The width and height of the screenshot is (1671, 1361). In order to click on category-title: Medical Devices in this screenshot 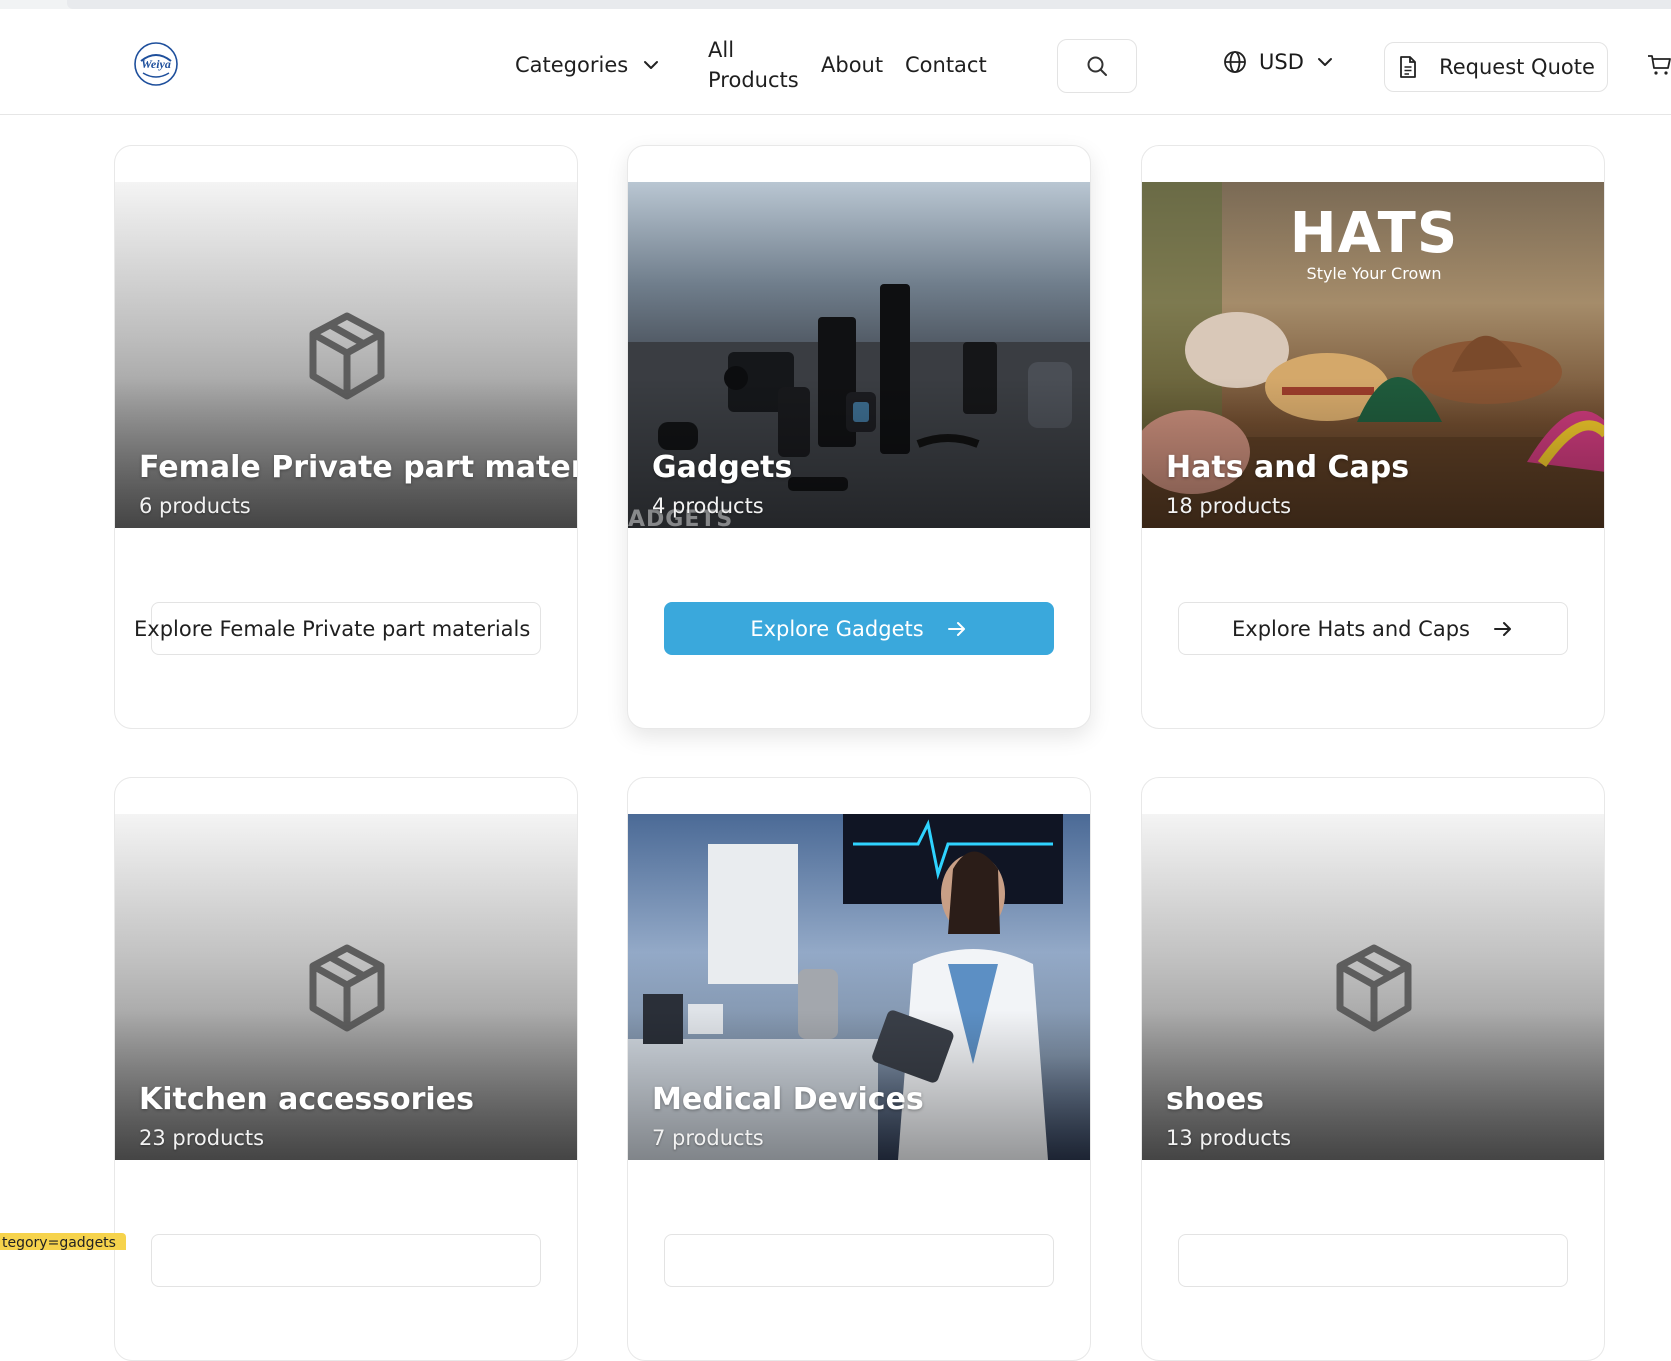, I will do `click(788, 1099)`.